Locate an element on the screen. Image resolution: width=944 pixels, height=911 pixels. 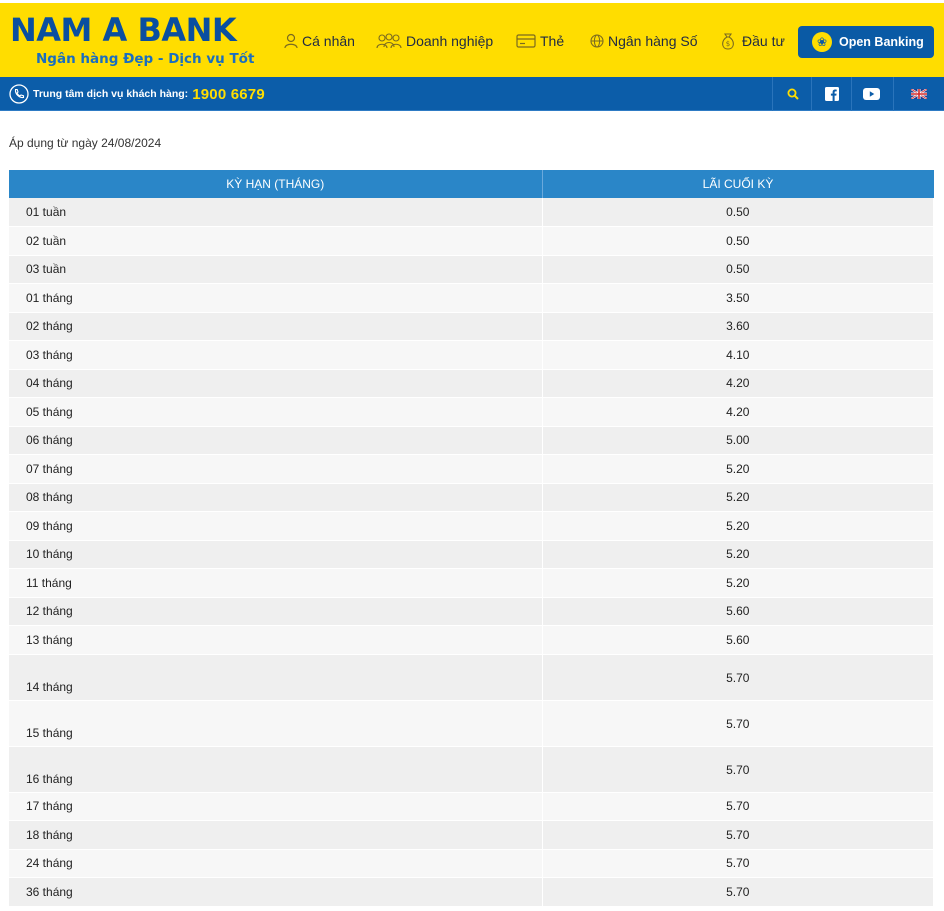
nav-label: Doanh nghiệp is located at coordinates (450, 41).